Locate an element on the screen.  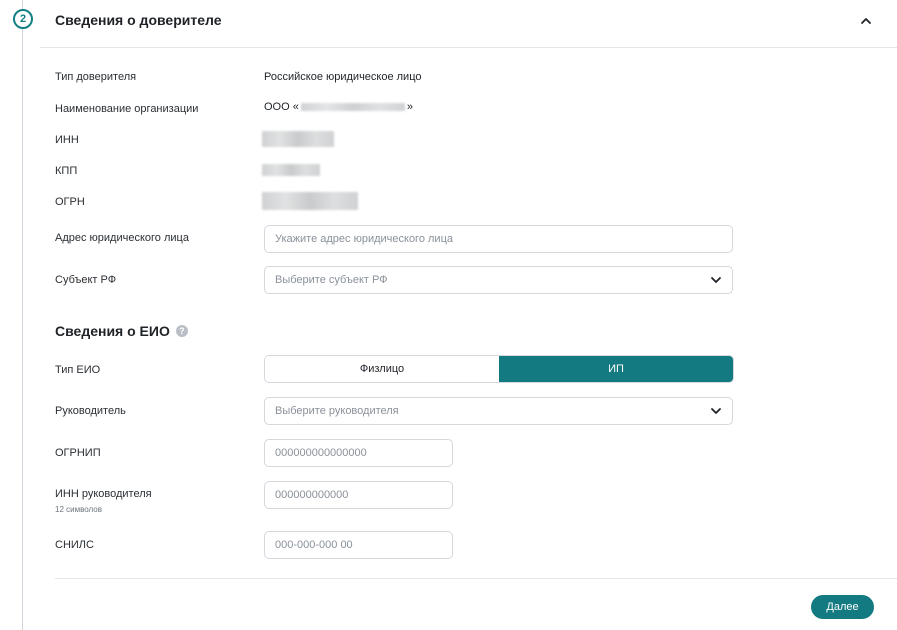
inn-label: ИНН is located at coordinates (67, 140).